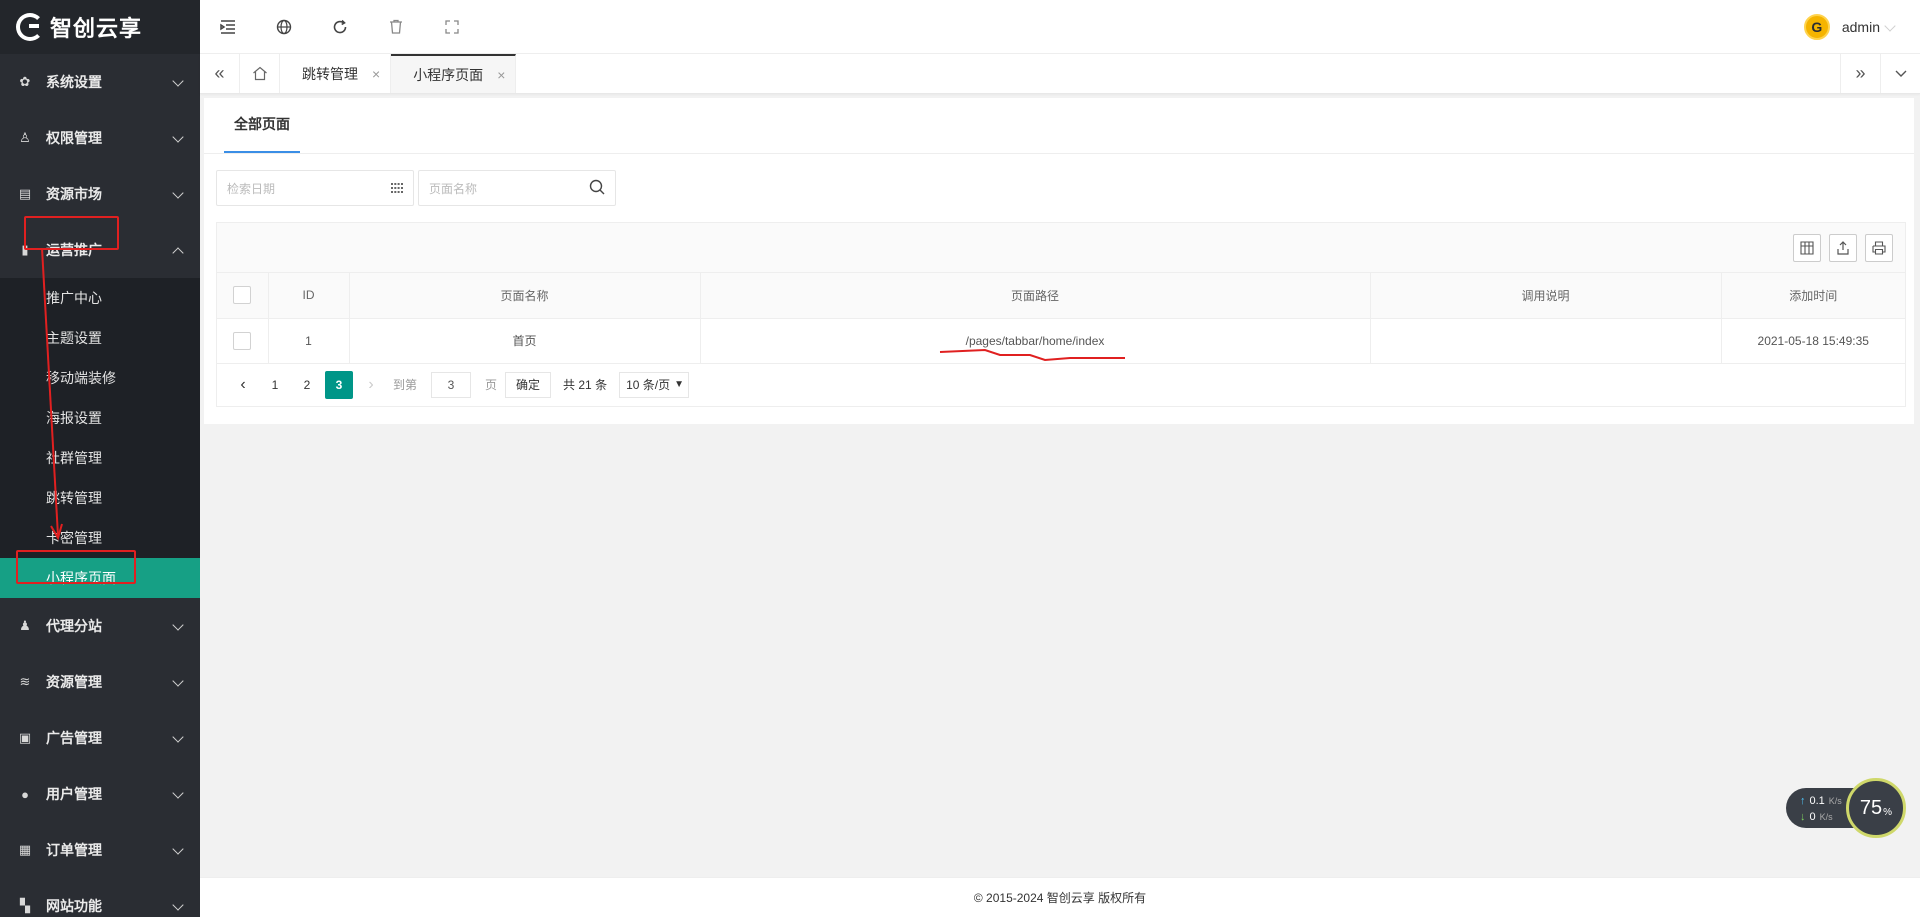  I want to click on avatar: G, so click(1816, 26).